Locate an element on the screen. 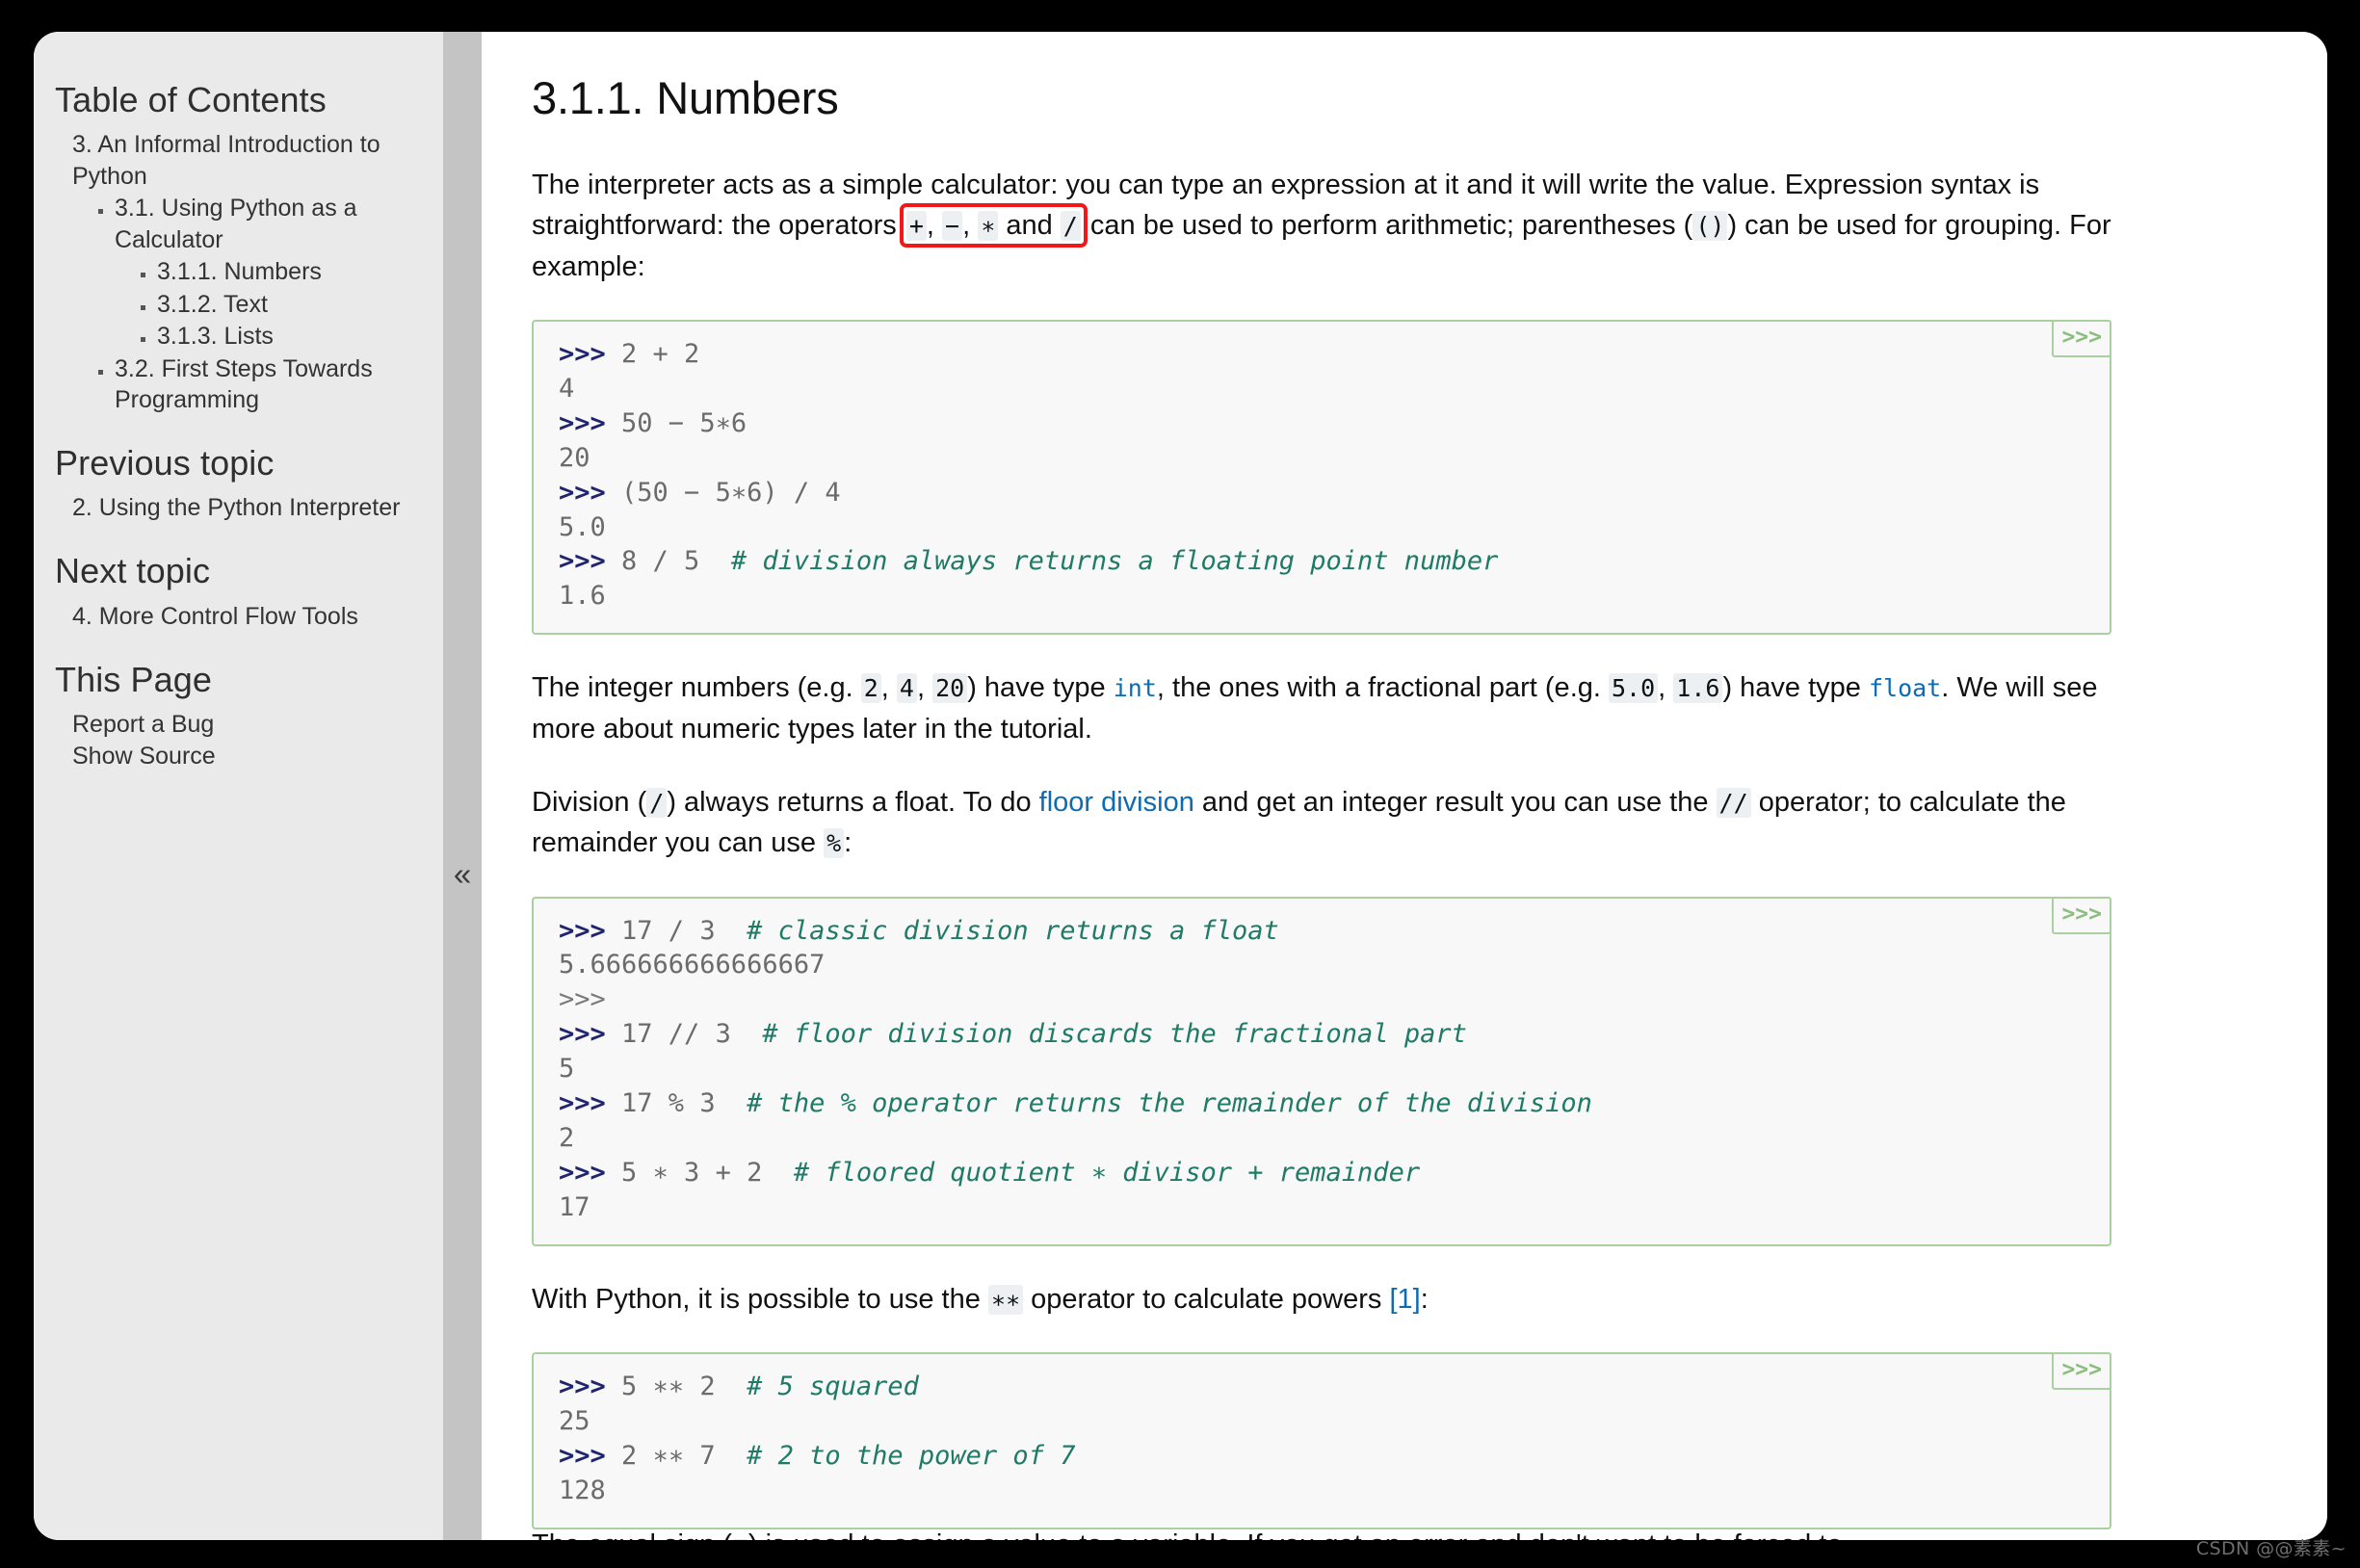  operator-and: and is located at coordinates (1029, 226).